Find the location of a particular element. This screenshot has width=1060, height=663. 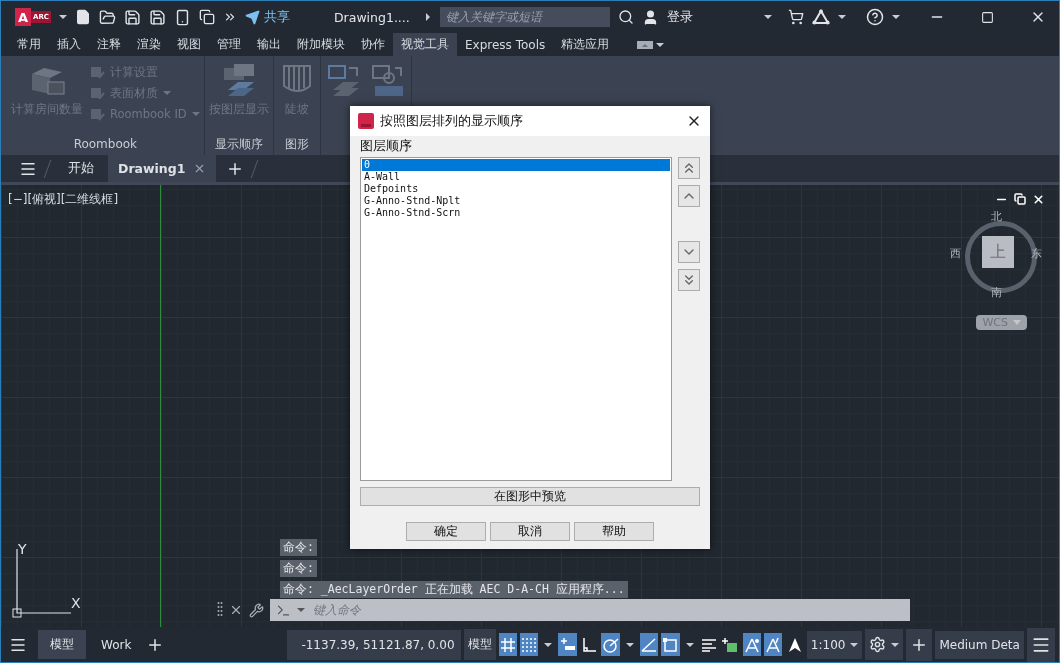

panel-title: 图形 is located at coordinates (296, 144).